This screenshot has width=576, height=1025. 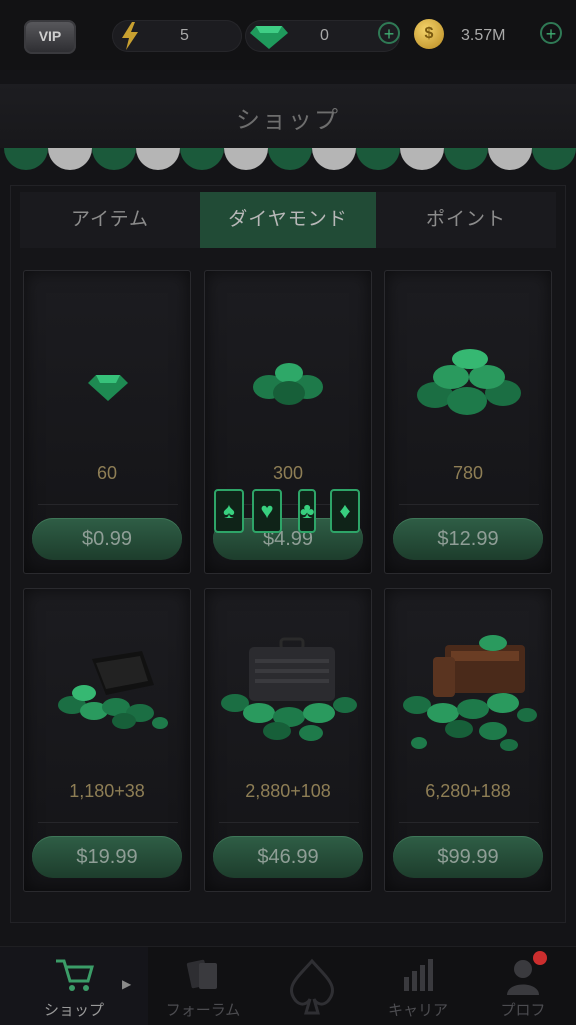 I want to click on vip-emblem: VIP, so click(x=50, y=37).